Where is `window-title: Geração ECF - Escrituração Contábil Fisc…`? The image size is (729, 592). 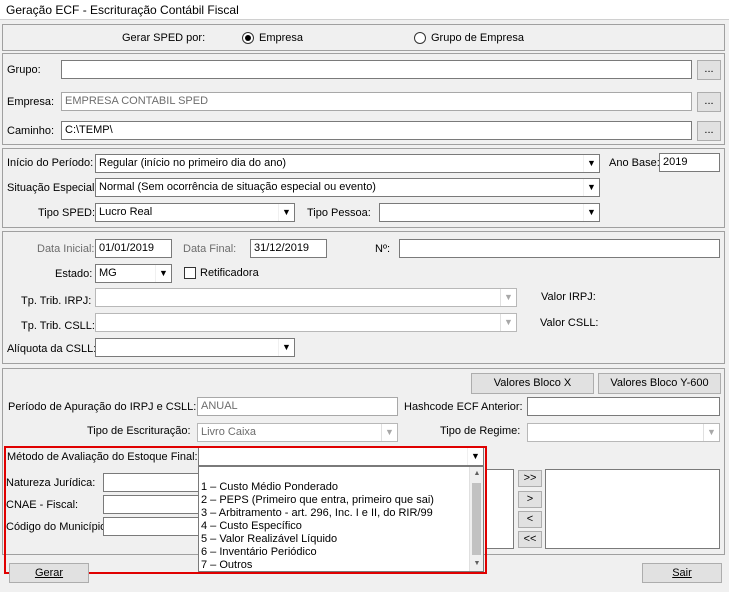 window-title: Geração ECF - Escrituração Contábil Fisc… is located at coordinates (122, 10).